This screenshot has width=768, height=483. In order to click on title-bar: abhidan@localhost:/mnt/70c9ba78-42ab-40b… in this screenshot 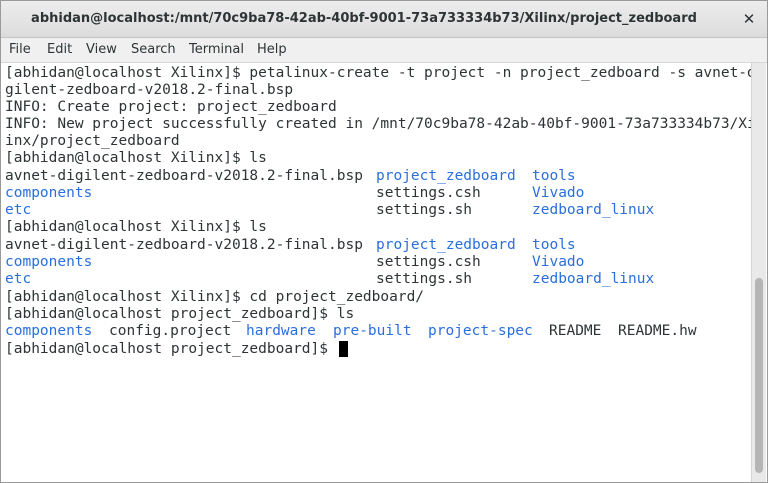, I will do `click(384, 19)`.